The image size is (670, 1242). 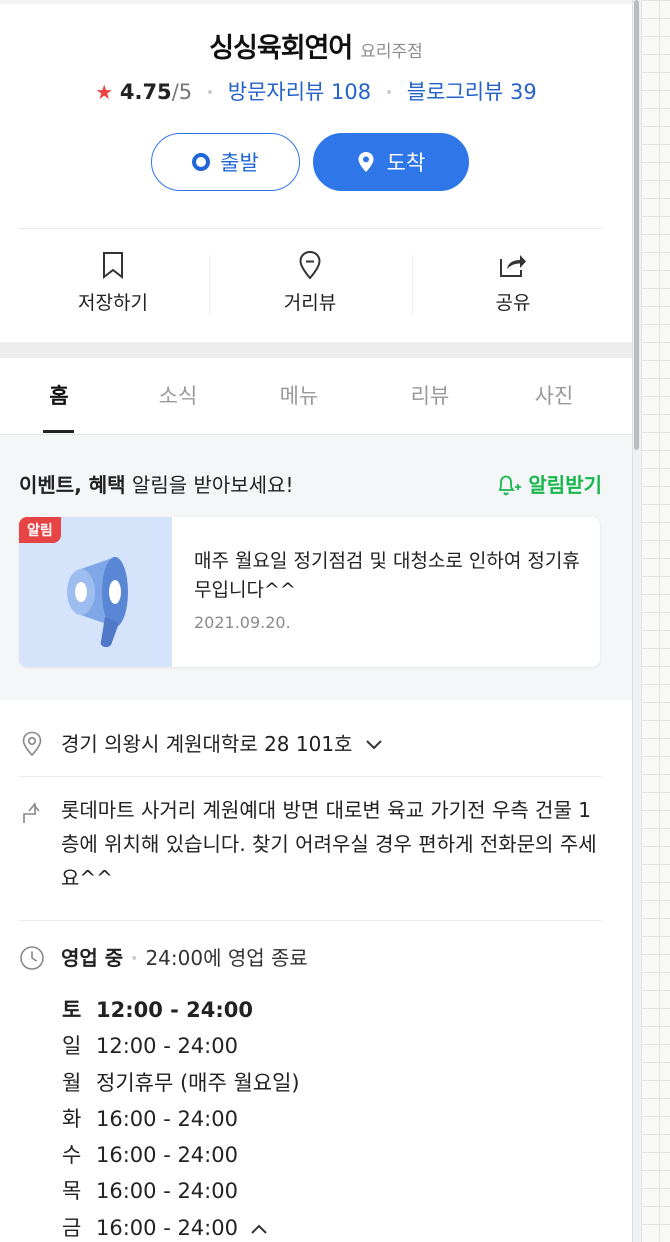 I want to click on start-label: 출발, so click(x=239, y=163).